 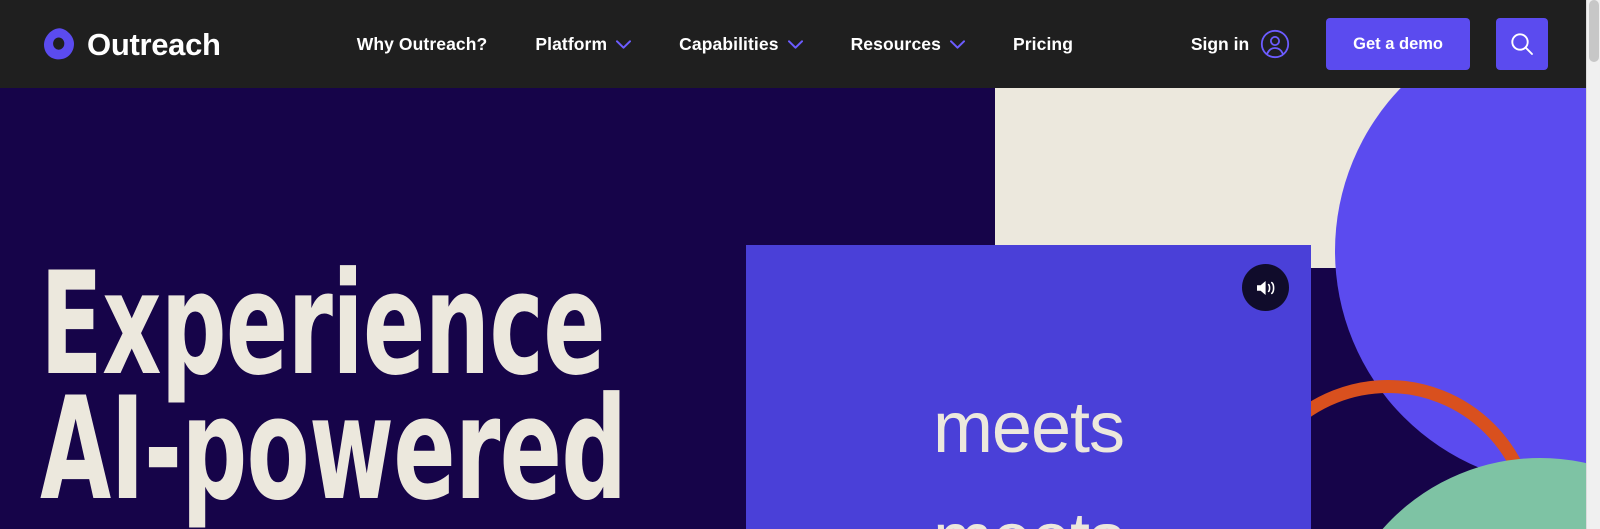 I want to click on sound-on-icon, so click(x=1265, y=287).